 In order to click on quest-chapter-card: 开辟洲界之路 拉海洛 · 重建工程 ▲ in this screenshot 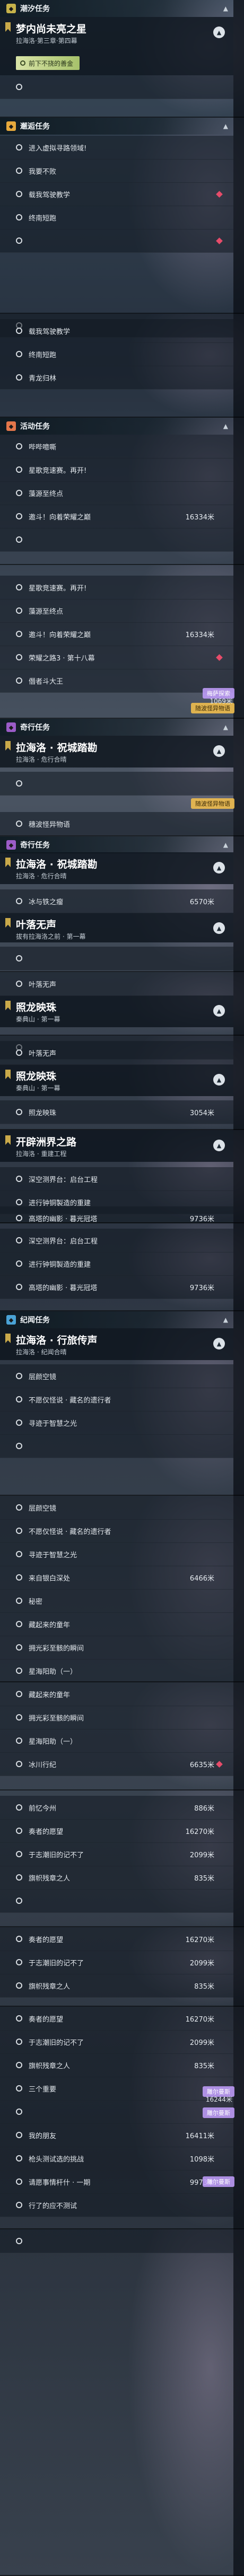, I will do `click(117, 1146)`.